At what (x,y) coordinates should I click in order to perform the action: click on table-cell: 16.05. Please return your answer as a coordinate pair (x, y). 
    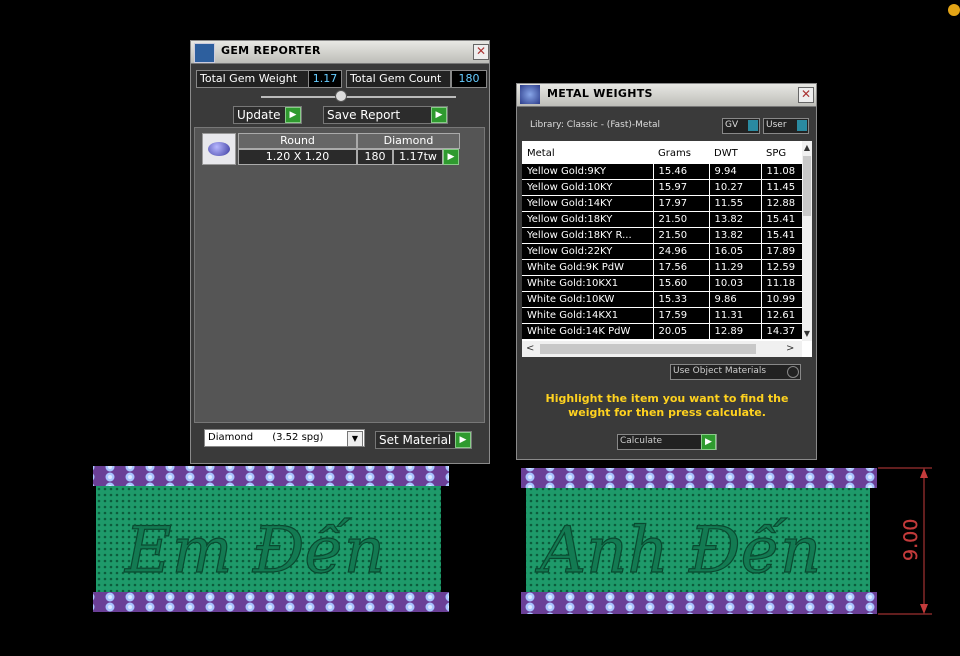
    Looking at the image, I should click on (735, 251).